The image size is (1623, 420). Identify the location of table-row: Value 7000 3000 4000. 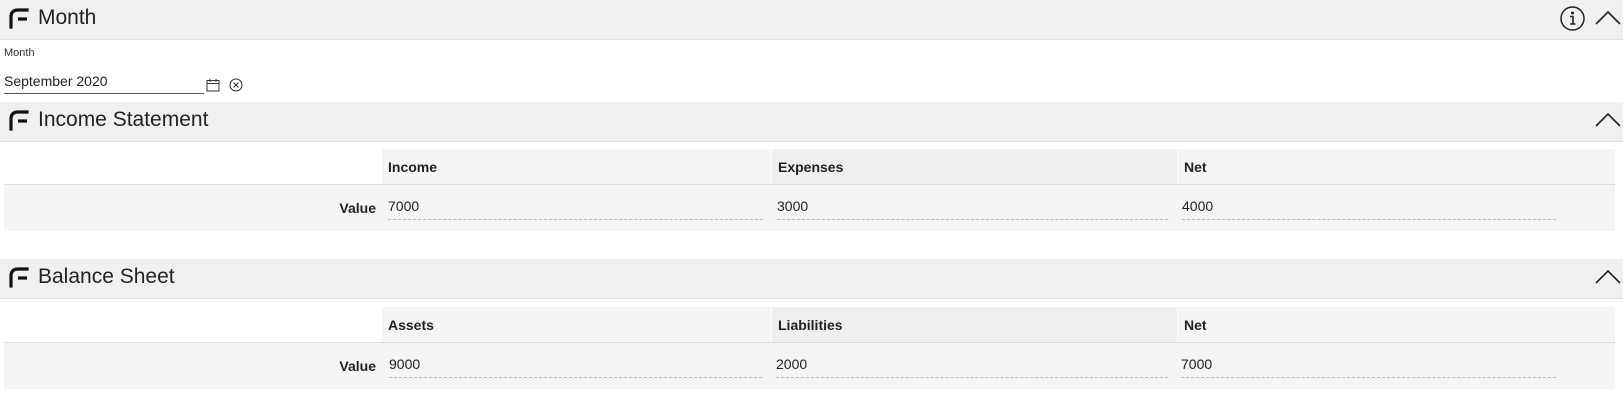
(809, 208).